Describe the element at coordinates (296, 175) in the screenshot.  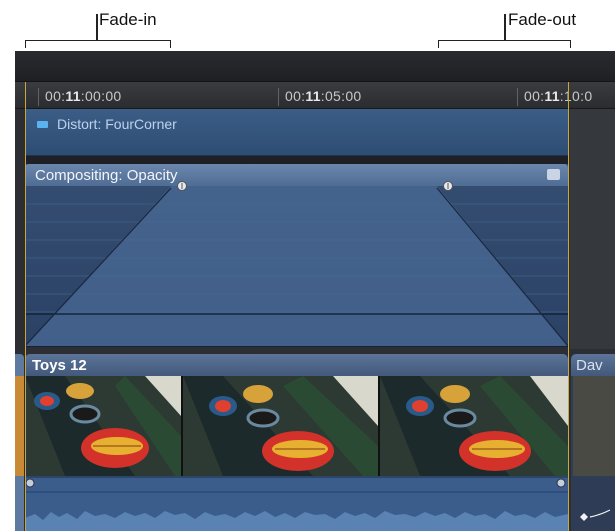
I see `opacity-header: Compositing: Opacity` at that location.